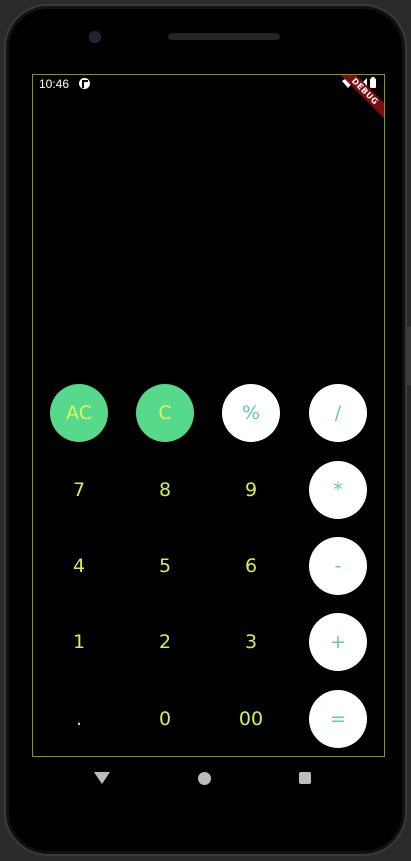  What do you see at coordinates (79, 566) in the screenshot?
I see `digit-4-button: 4` at bounding box center [79, 566].